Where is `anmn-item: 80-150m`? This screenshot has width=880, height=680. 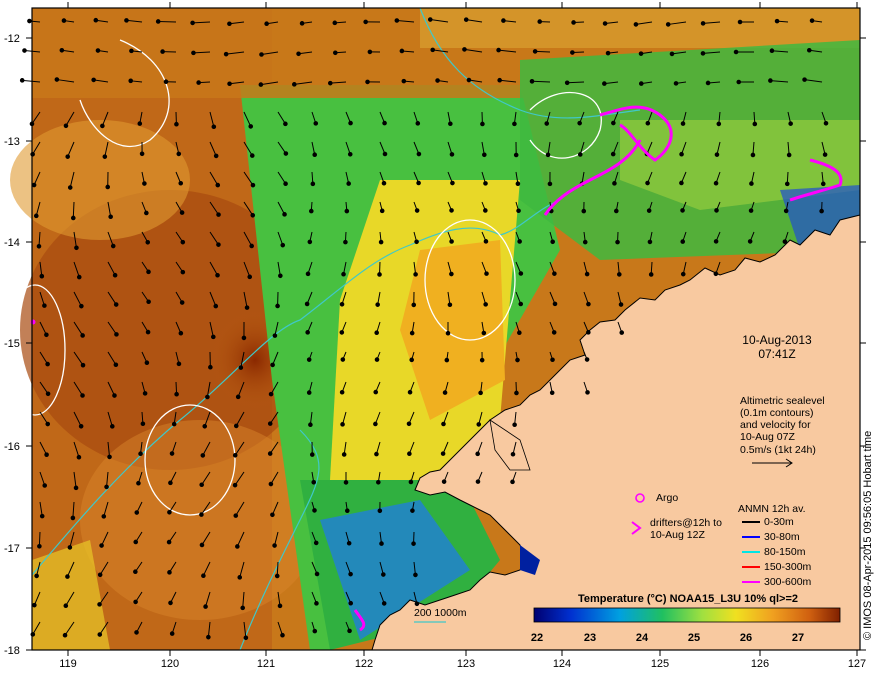 anmn-item: 80-150m is located at coordinates (785, 552).